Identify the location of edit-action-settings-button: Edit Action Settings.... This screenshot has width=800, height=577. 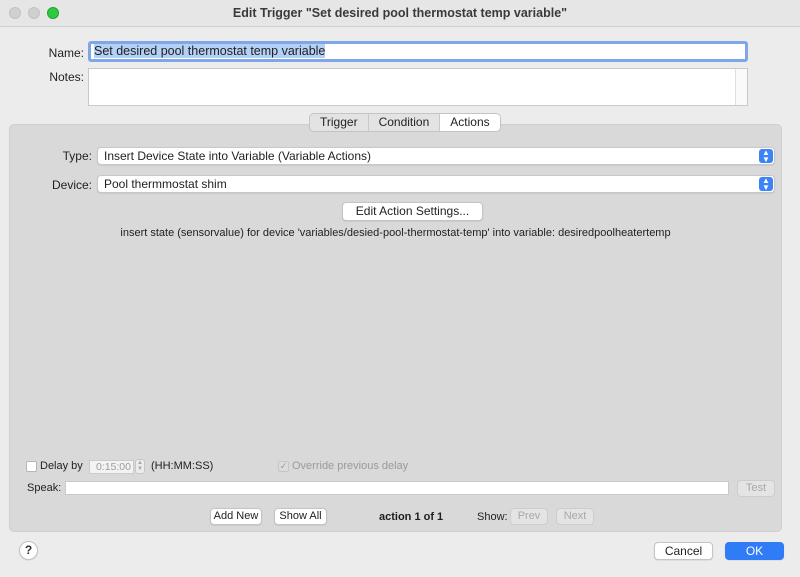
(412, 211).